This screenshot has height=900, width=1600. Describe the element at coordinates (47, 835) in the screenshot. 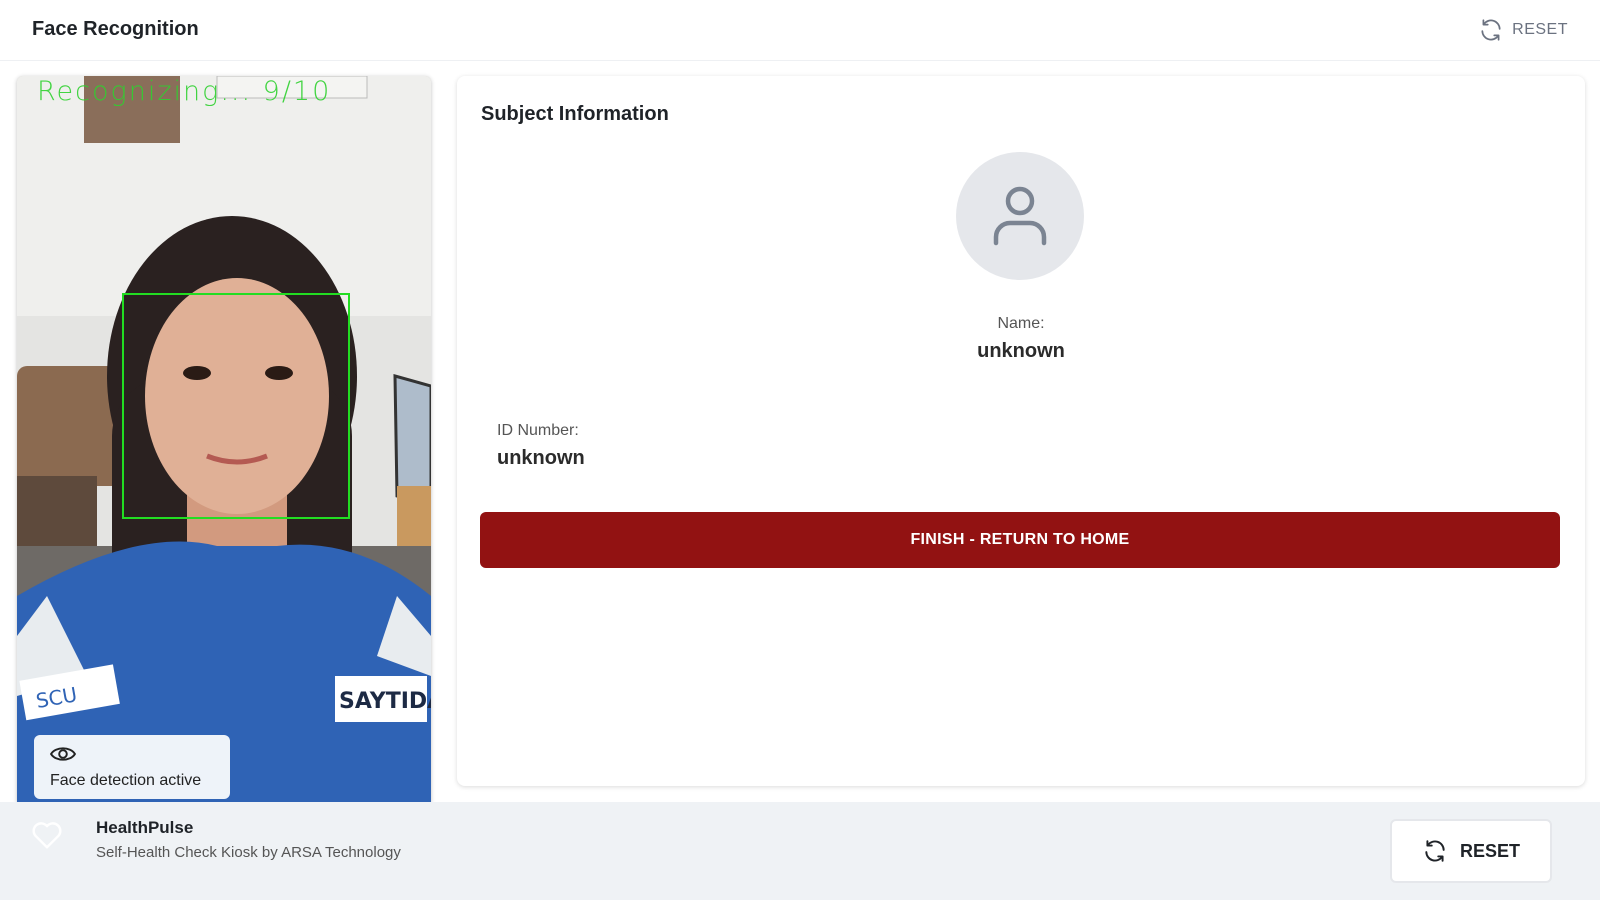

I see `heart-icon` at that location.